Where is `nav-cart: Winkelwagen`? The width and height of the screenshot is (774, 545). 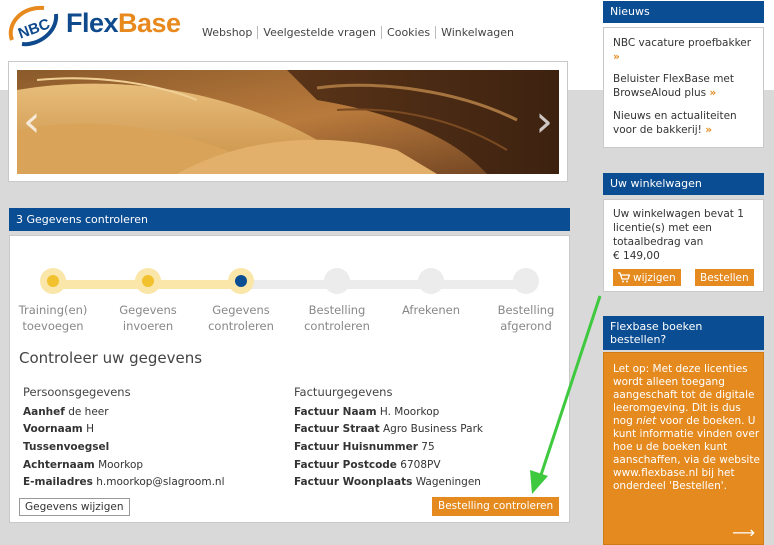 nav-cart: Winkelwagen is located at coordinates (477, 32).